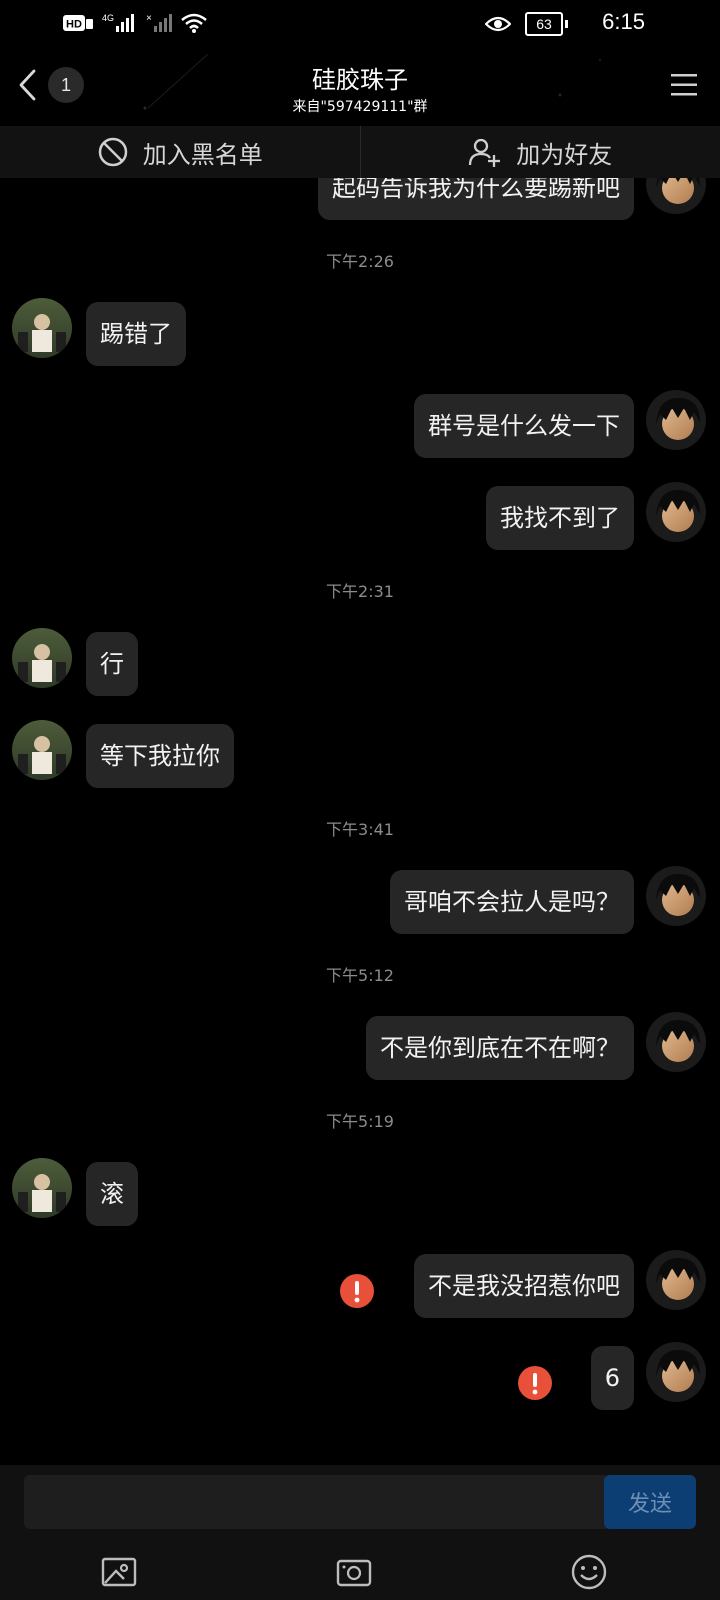  I want to click on emoji-icon, so click(589, 1572).